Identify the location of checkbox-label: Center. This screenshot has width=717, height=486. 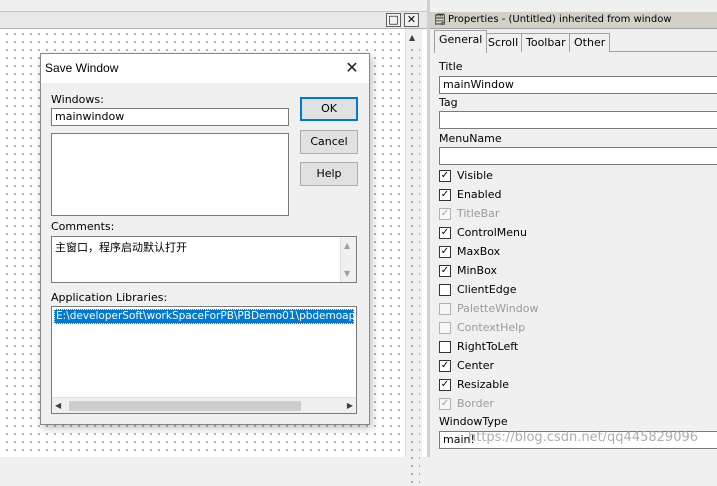
(476, 365).